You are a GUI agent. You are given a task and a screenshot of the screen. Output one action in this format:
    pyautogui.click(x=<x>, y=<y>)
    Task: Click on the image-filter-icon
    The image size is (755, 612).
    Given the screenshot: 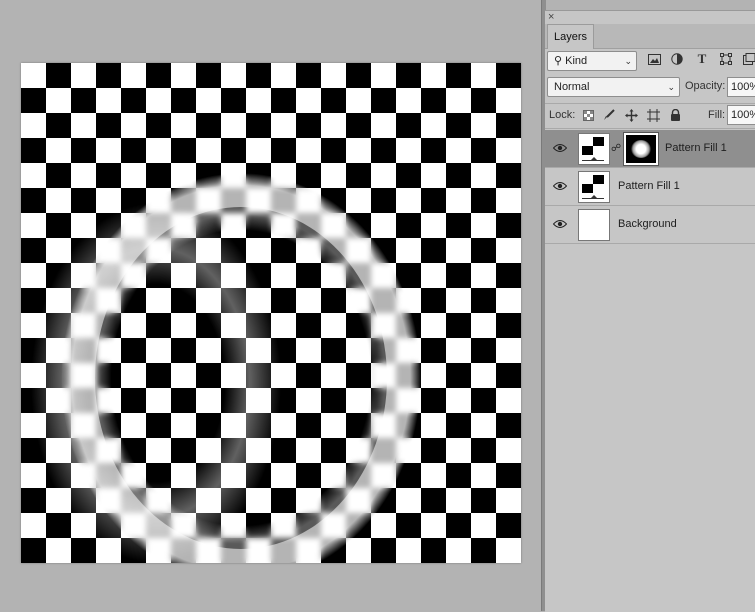 What is the action you would take?
    pyautogui.click(x=654, y=59)
    